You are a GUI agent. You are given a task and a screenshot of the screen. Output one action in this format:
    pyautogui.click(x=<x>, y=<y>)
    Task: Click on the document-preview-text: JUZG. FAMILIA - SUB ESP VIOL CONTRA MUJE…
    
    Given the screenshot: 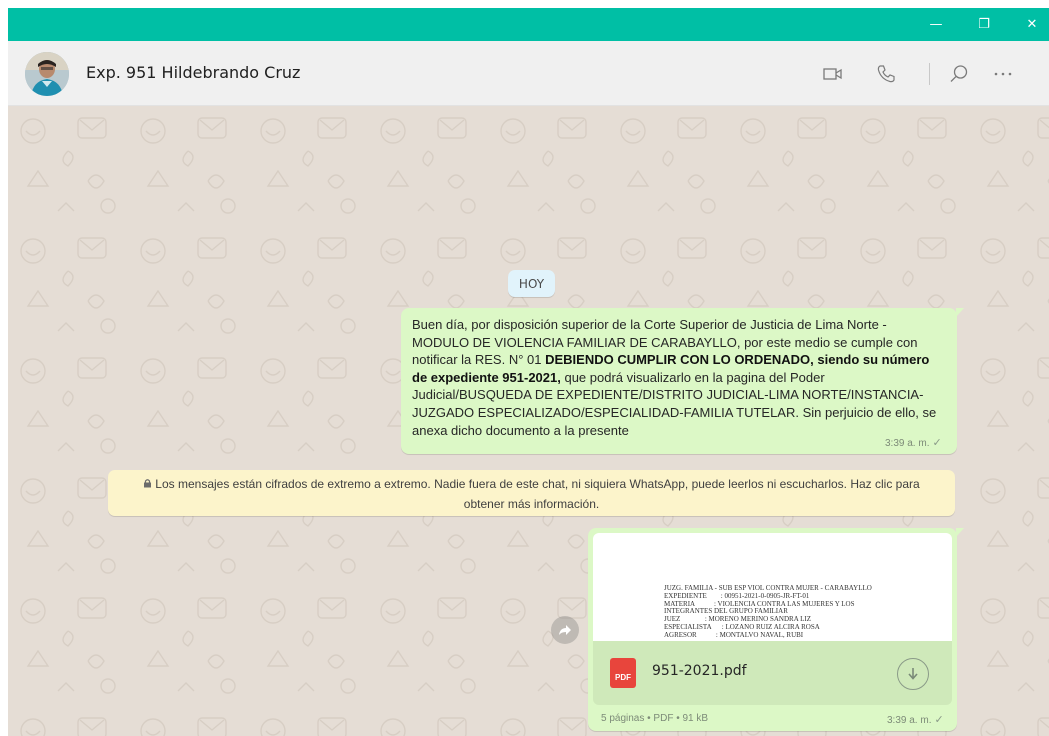 What is the action you would take?
    pyautogui.click(x=768, y=612)
    